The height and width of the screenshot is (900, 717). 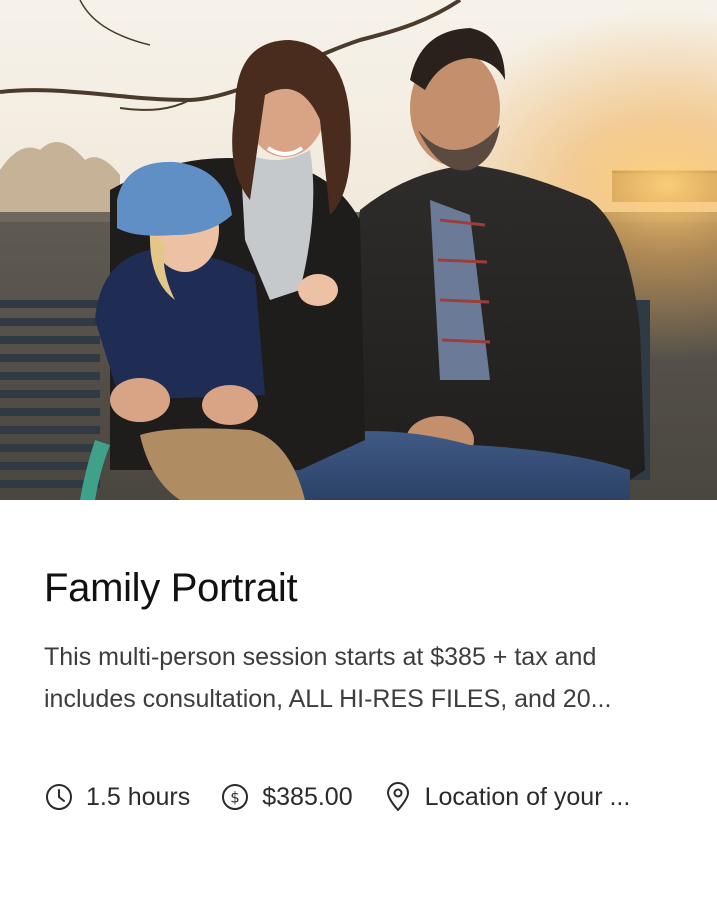 What do you see at coordinates (307, 796) in the screenshot?
I see `price-text: $385.00` at bounding box center [307, 796].